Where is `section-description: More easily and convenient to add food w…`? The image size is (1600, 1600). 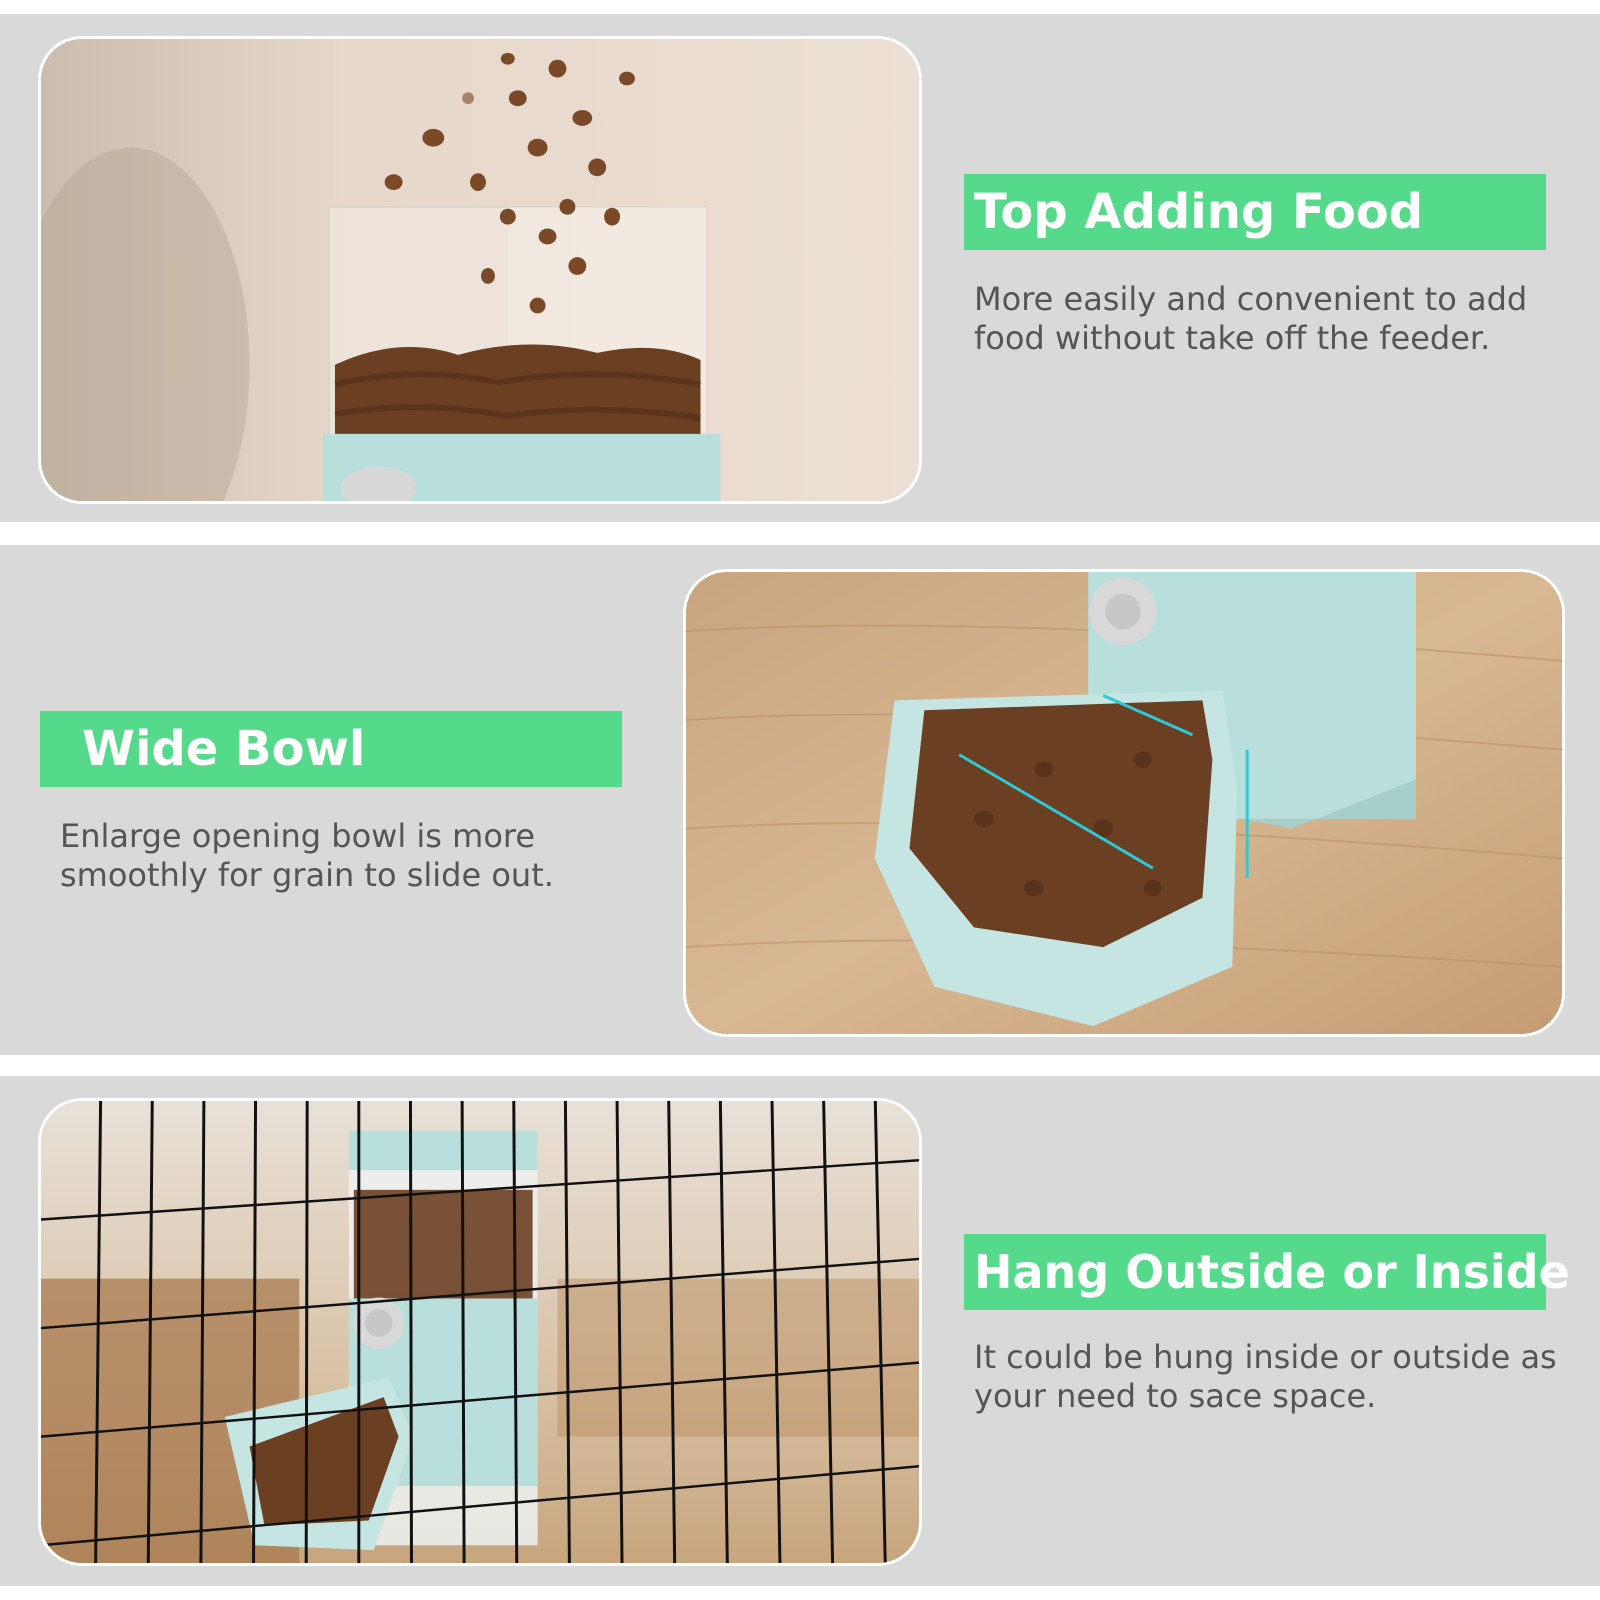 section-description: More easily and convenient to add food w… is located at coordinates (1251, 318).